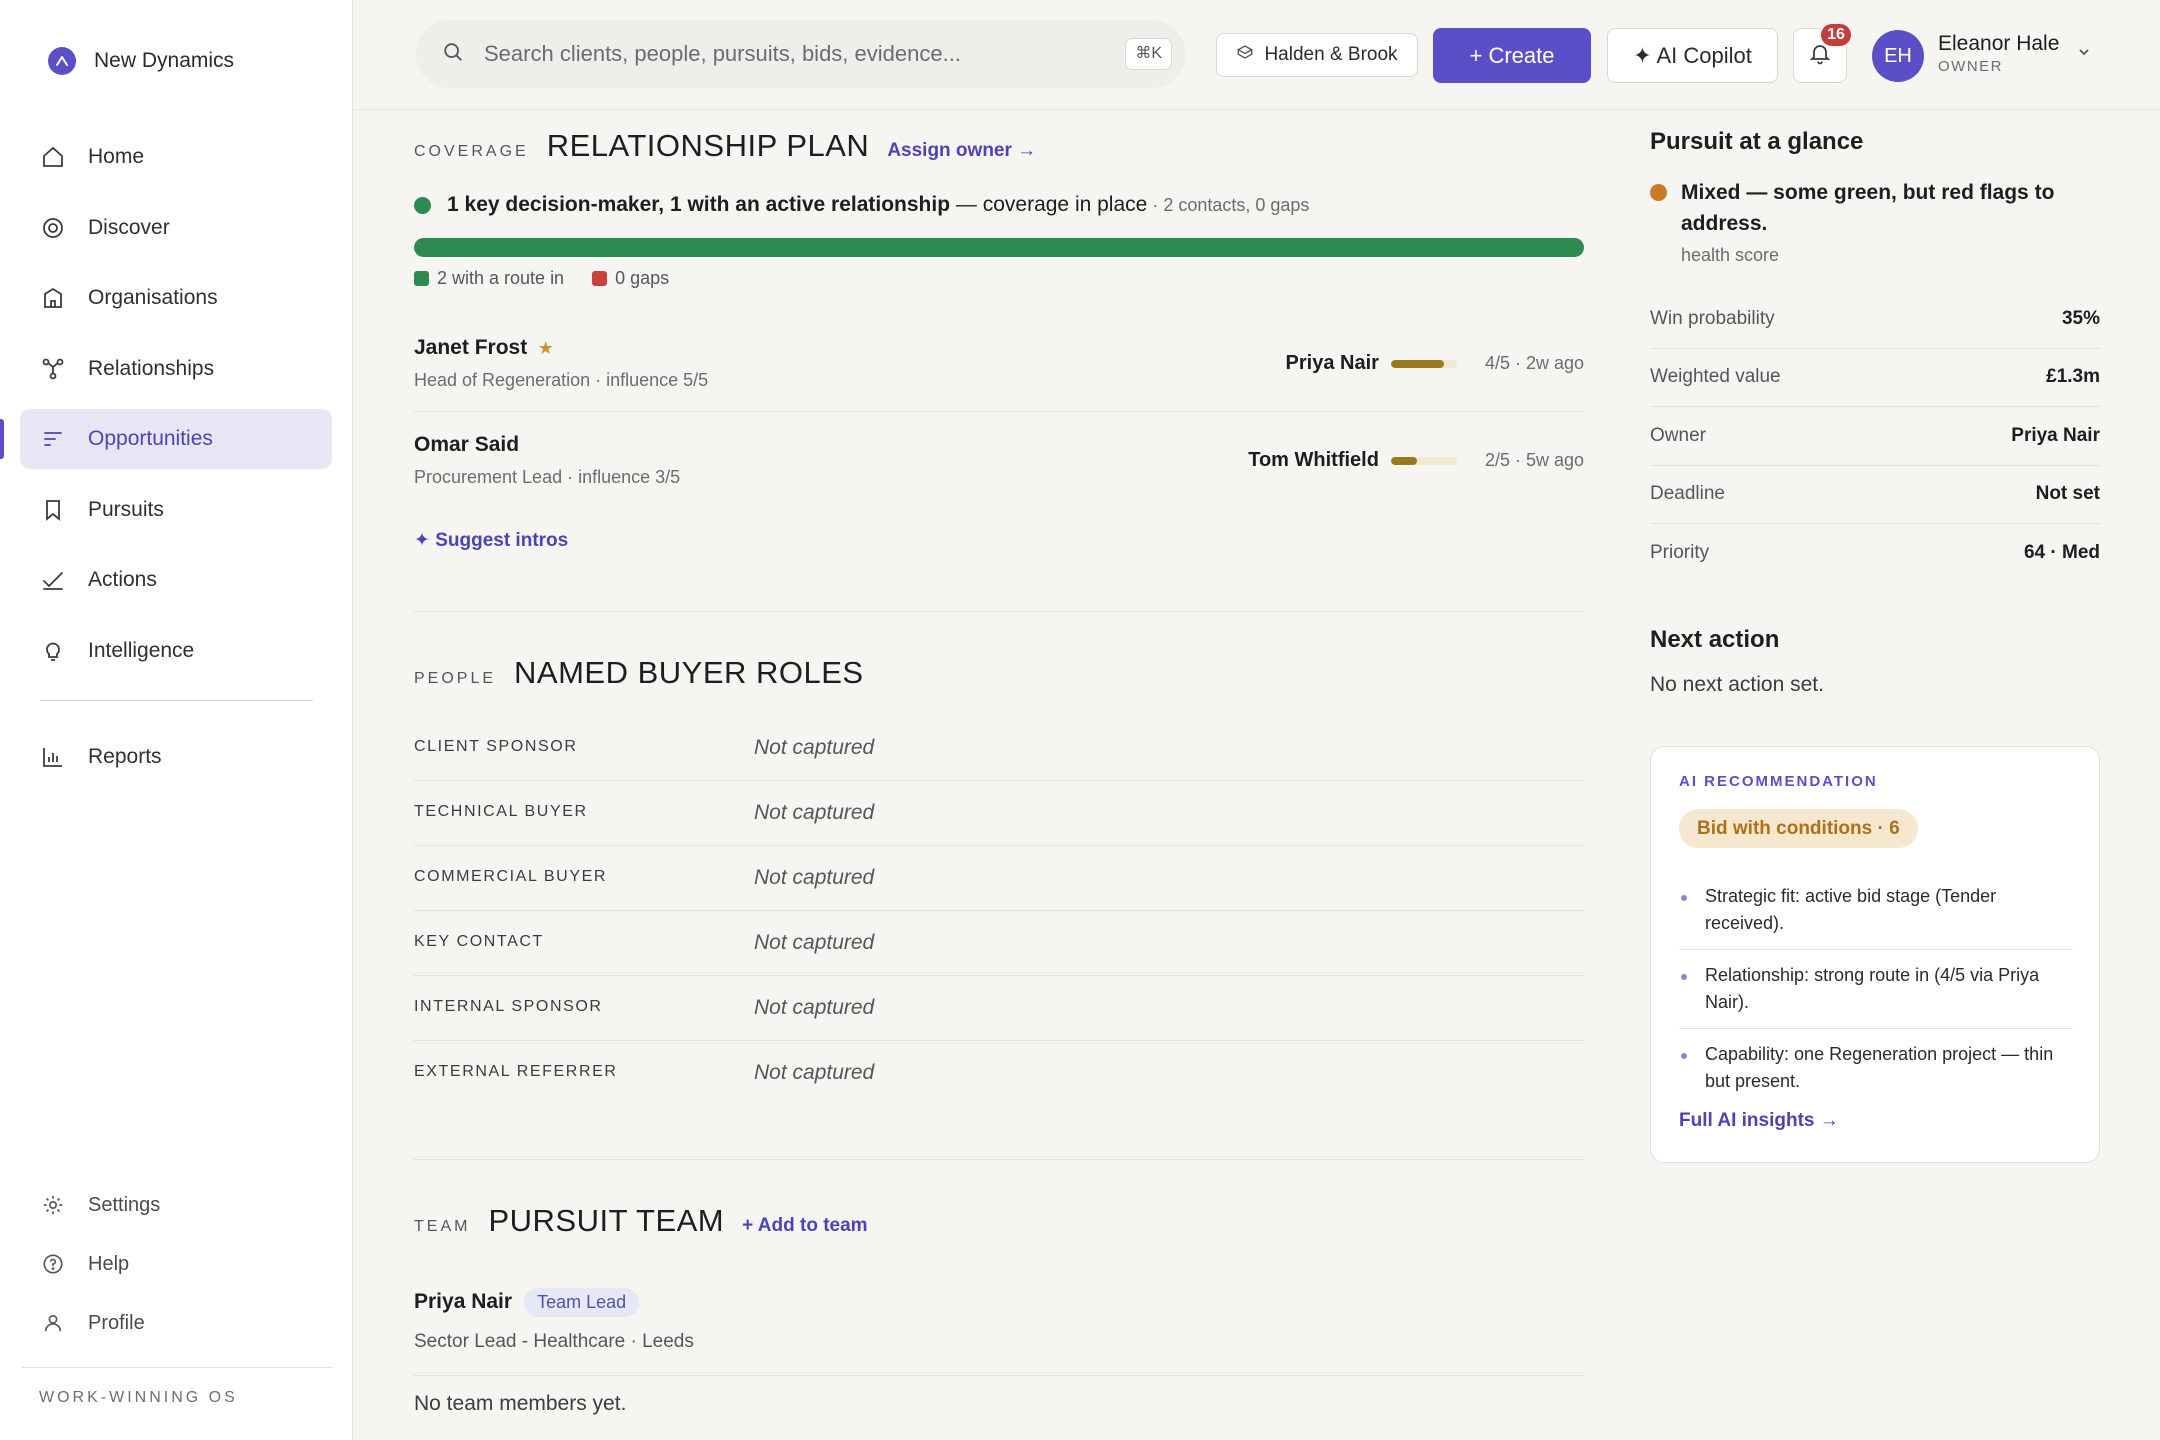  What do you see at coordinates (1730, 255) in the screenshot?
I see `health-label: health score` at bounding box center [1730, 255].